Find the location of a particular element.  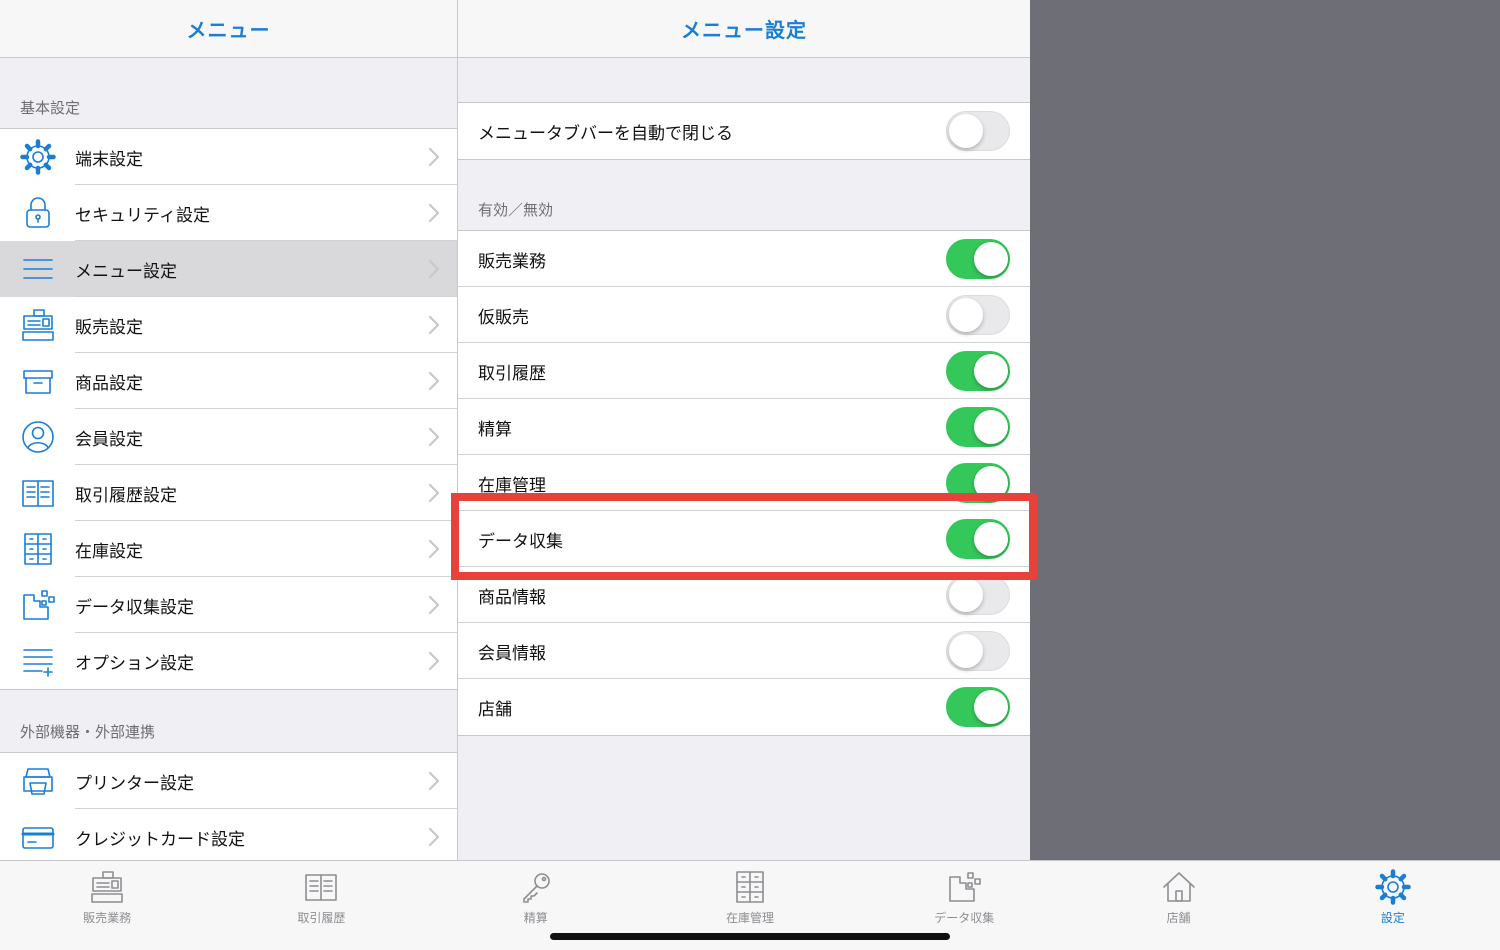

auto-close-group: メニュータブバーを自動で閉じる is located at coordinates (744, 131).